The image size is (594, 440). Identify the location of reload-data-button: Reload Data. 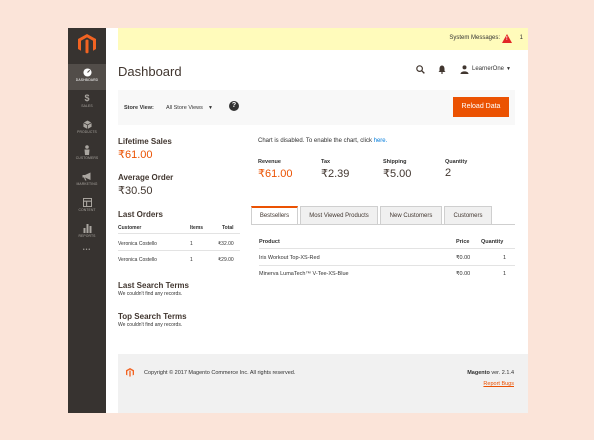
(481, 107).